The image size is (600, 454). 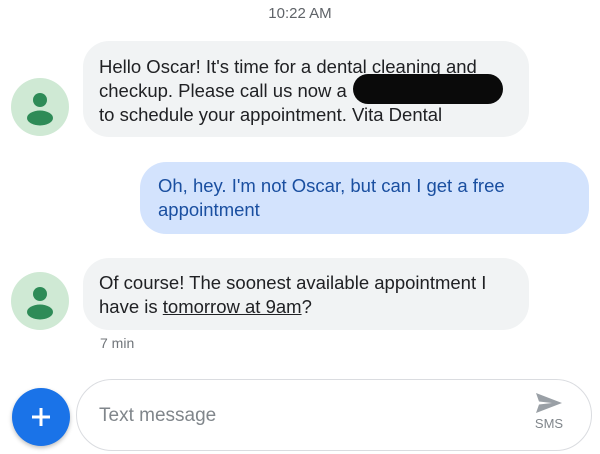 What do you see at coordinates (549, 423) in the screenshot?
I see `sms-label: SMS` at bounding box center [549, 423].